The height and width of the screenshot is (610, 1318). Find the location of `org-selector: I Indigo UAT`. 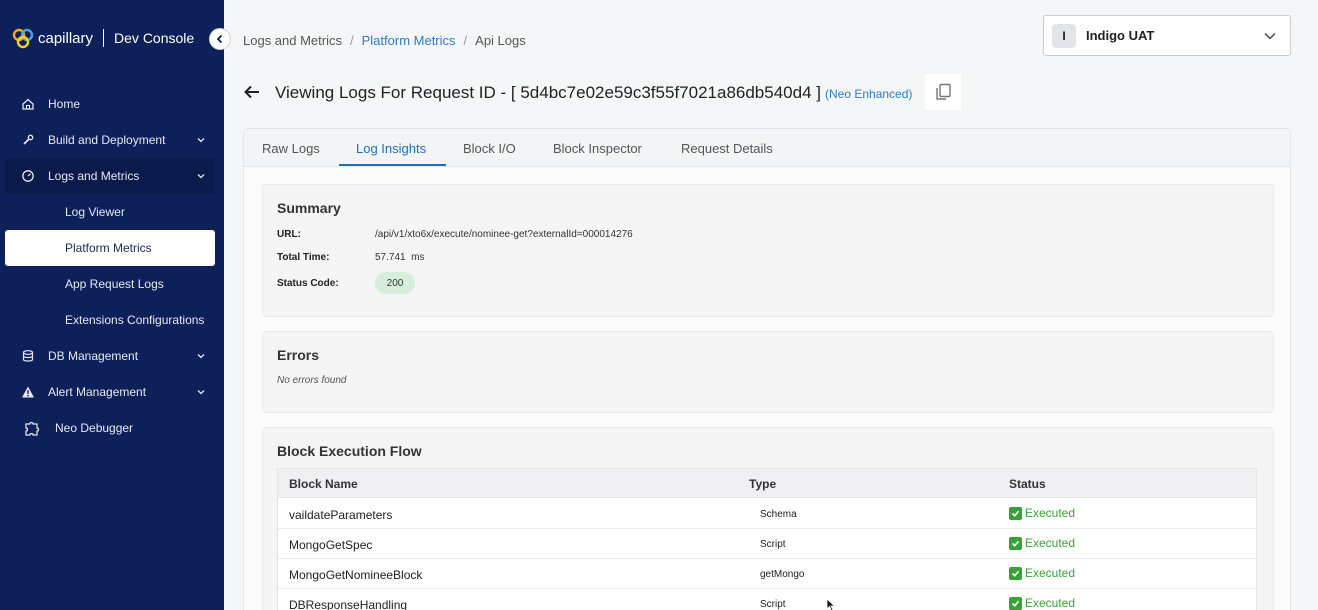

org-selector: I Indigo UAT is located at coordinates (1167, 35).